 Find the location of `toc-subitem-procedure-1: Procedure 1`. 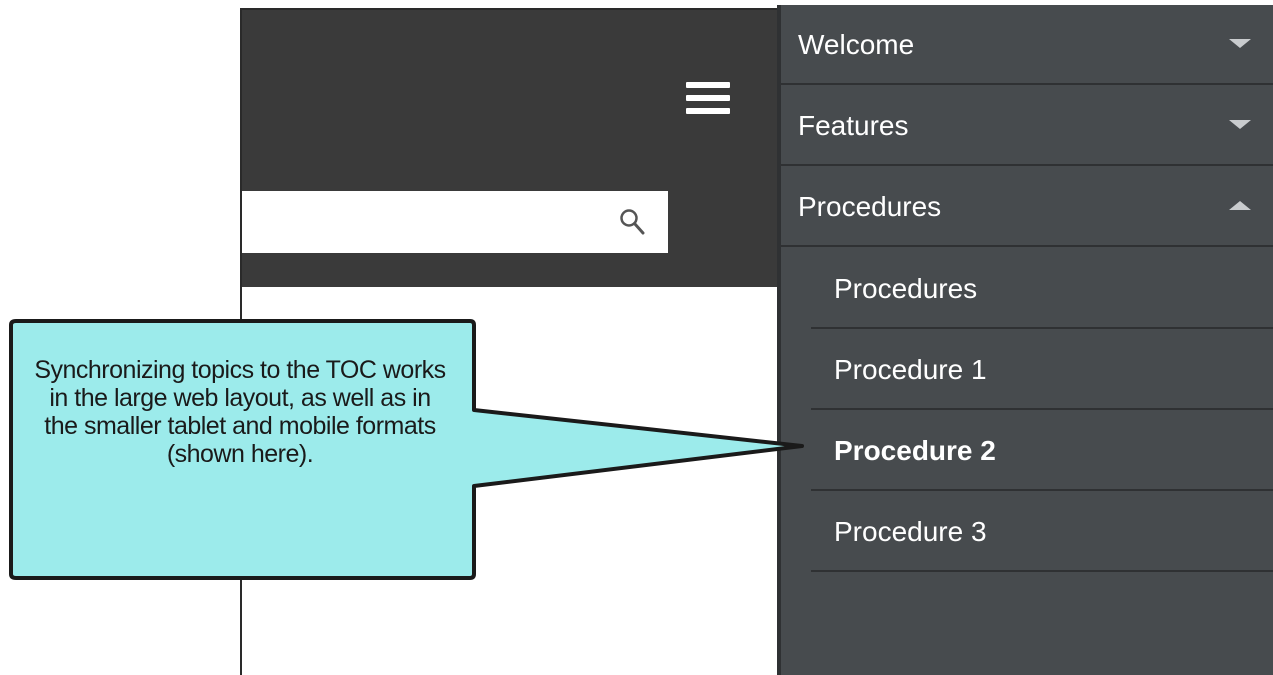

toc-subitem-procedure-1: Procedure 1 is located at coordinates (1042, 369).